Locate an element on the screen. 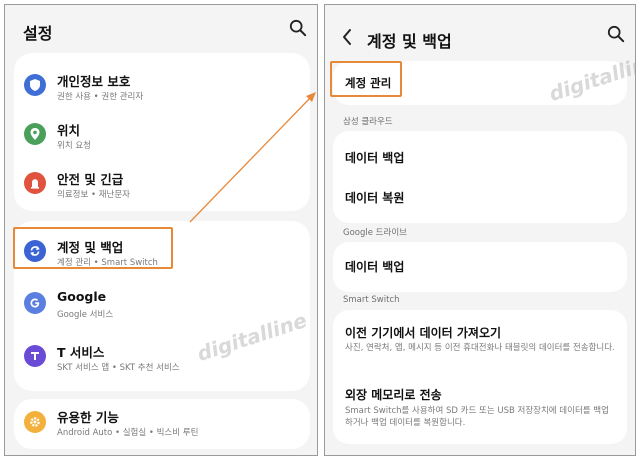 This screenshot has height=460, width=640. section-header-samsung-cloud: 삼성 클라우드 is located at coordinates (368, 122).